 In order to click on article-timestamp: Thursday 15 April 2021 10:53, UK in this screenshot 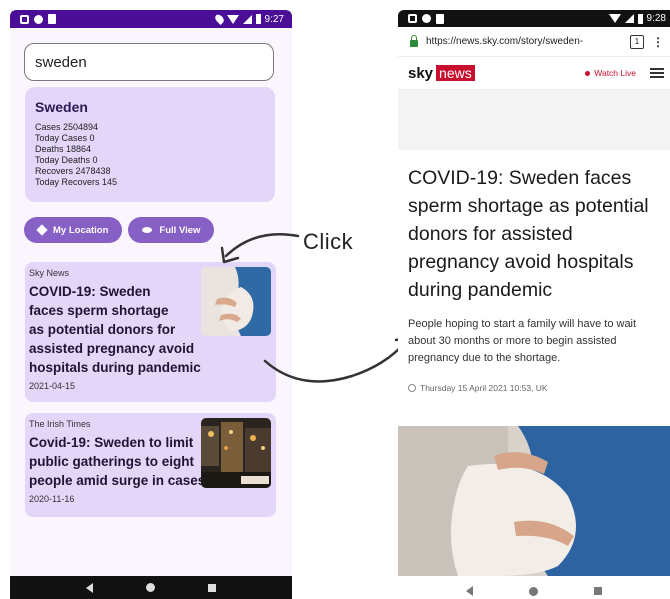, I will do `click(536, 388)`.